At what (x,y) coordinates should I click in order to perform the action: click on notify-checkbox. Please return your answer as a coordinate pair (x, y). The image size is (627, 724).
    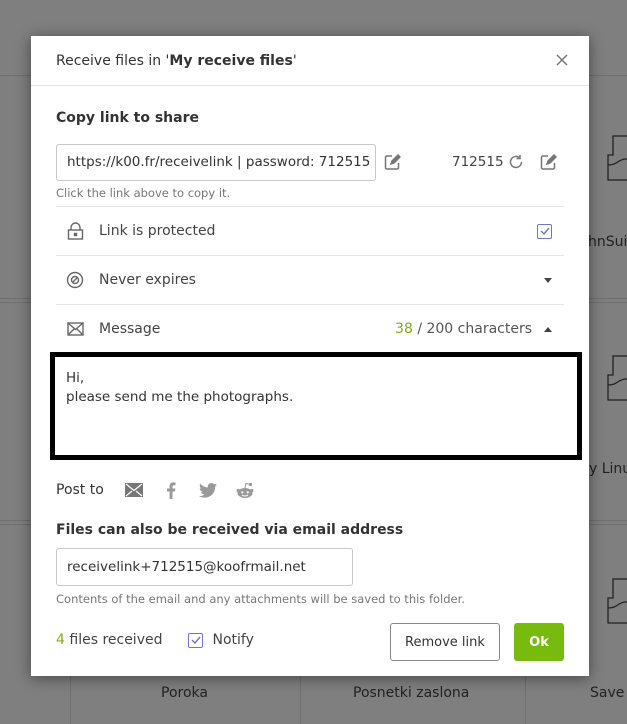
    Looking at the image, I should click on (196, 640).